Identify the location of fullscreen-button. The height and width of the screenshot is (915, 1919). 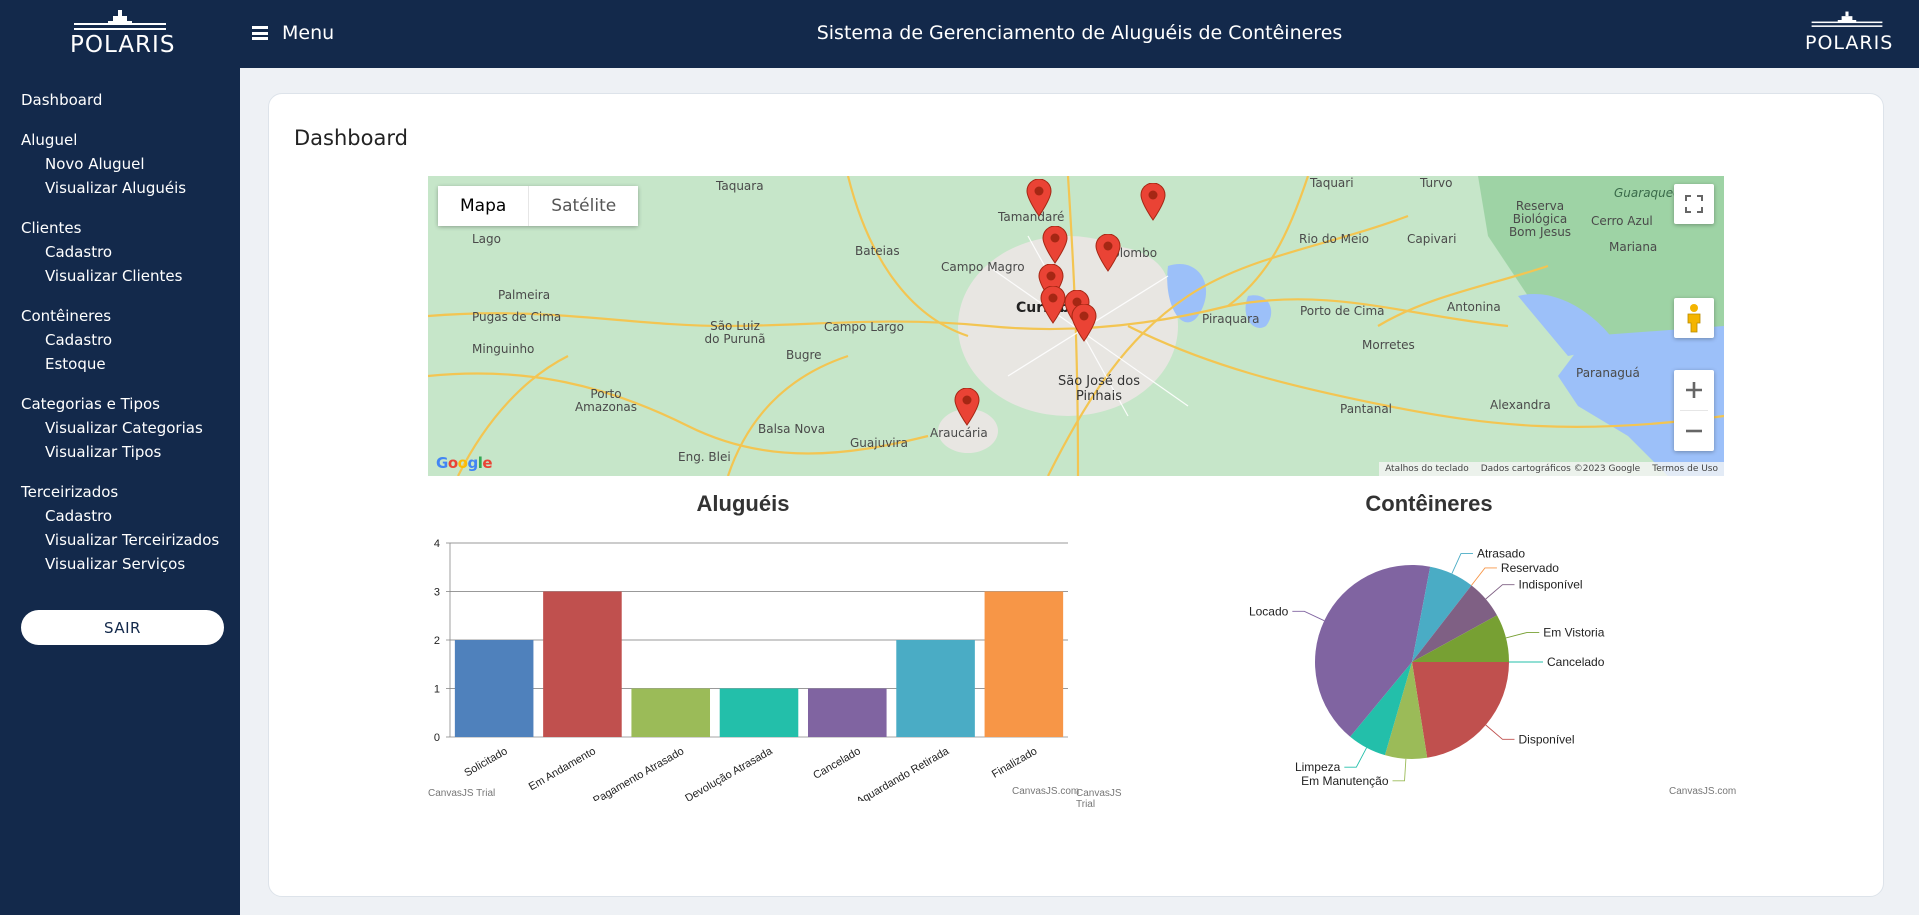
(1694, 204).